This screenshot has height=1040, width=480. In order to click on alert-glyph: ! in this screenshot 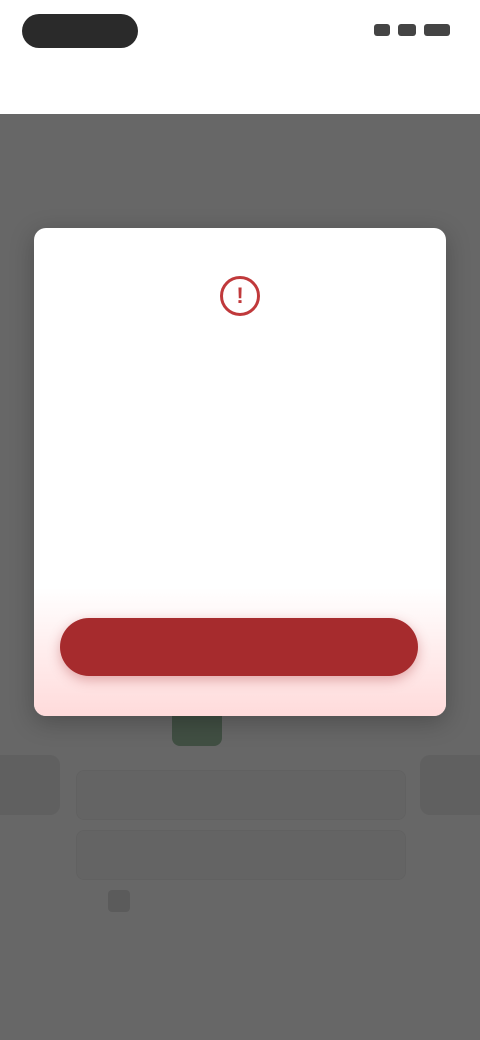, I will do `click(240, 295)`.